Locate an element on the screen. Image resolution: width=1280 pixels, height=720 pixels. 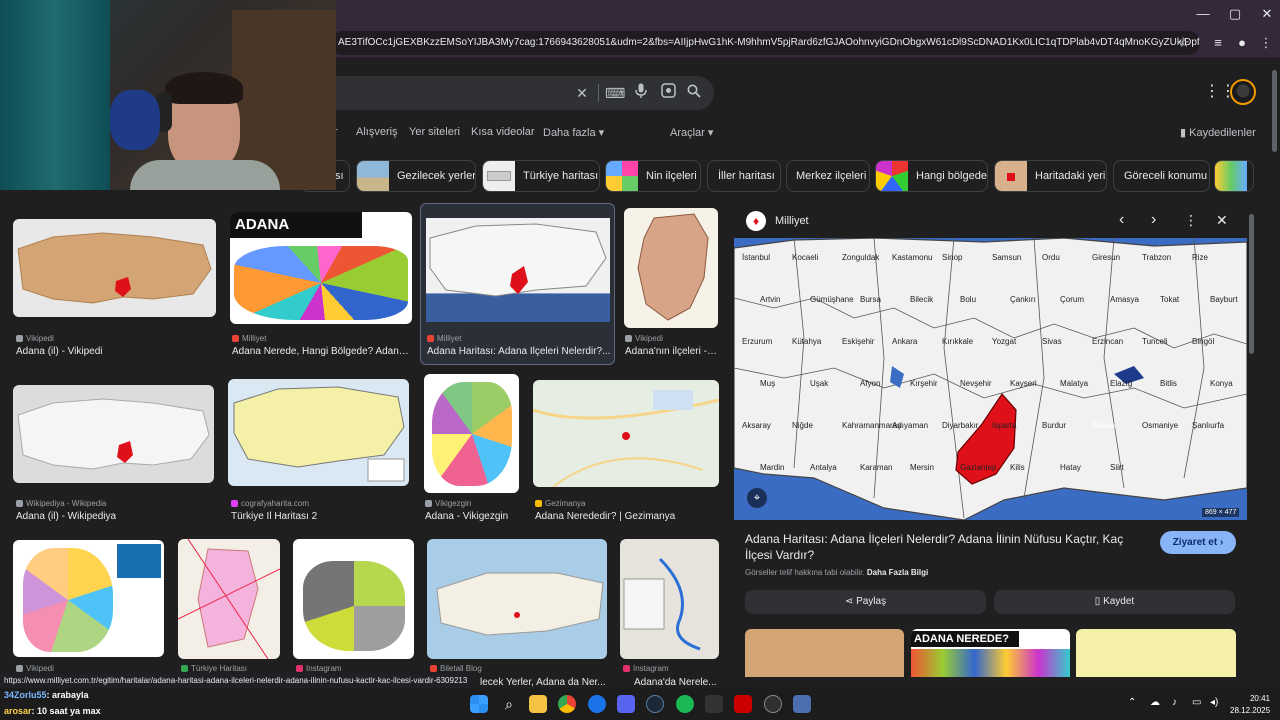
steam-icon is located at coordinates (655, 704).